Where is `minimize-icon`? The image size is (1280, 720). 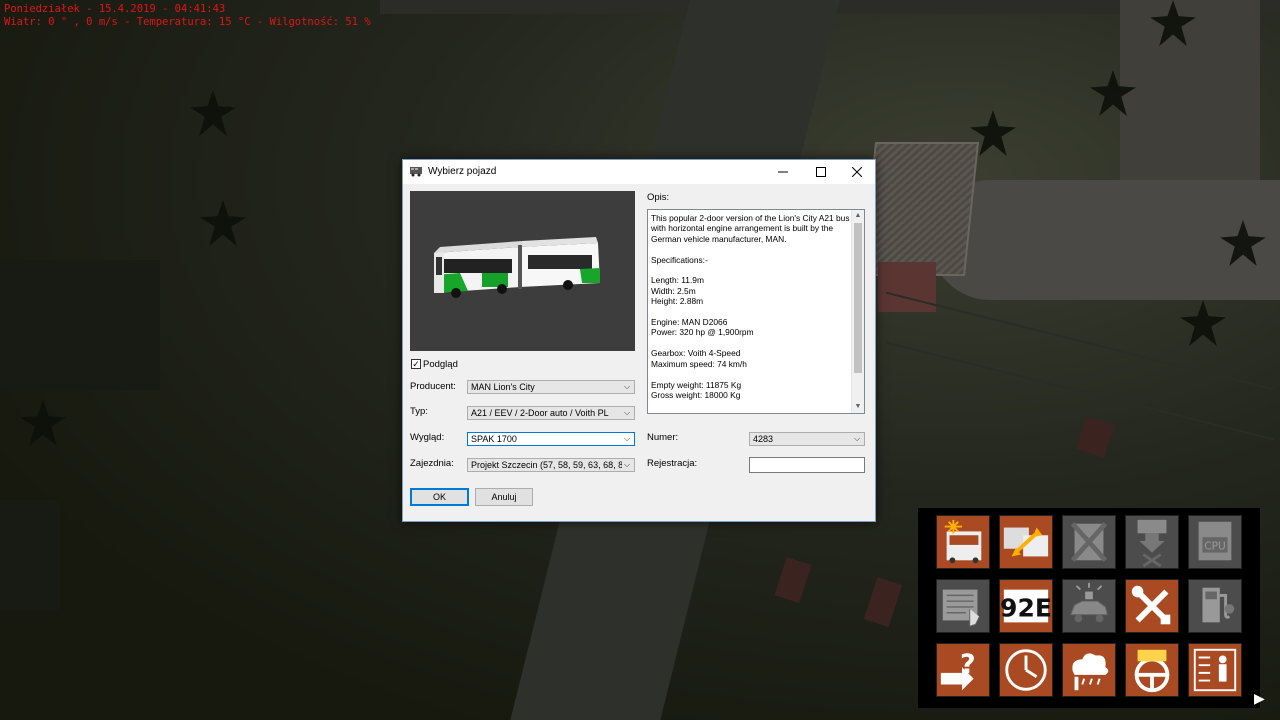
minimize-icon is located at coordinates (783, 172).